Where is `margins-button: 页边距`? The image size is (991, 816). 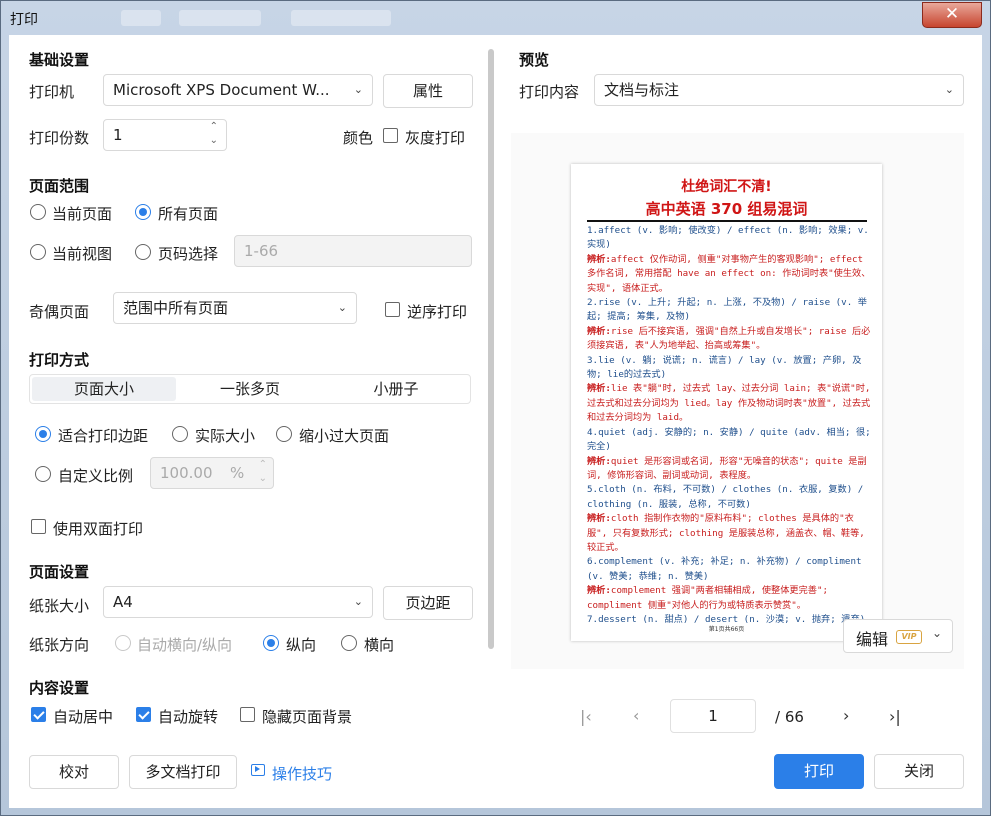
margins-button: 页边距 is located at coordinates (428, 603).